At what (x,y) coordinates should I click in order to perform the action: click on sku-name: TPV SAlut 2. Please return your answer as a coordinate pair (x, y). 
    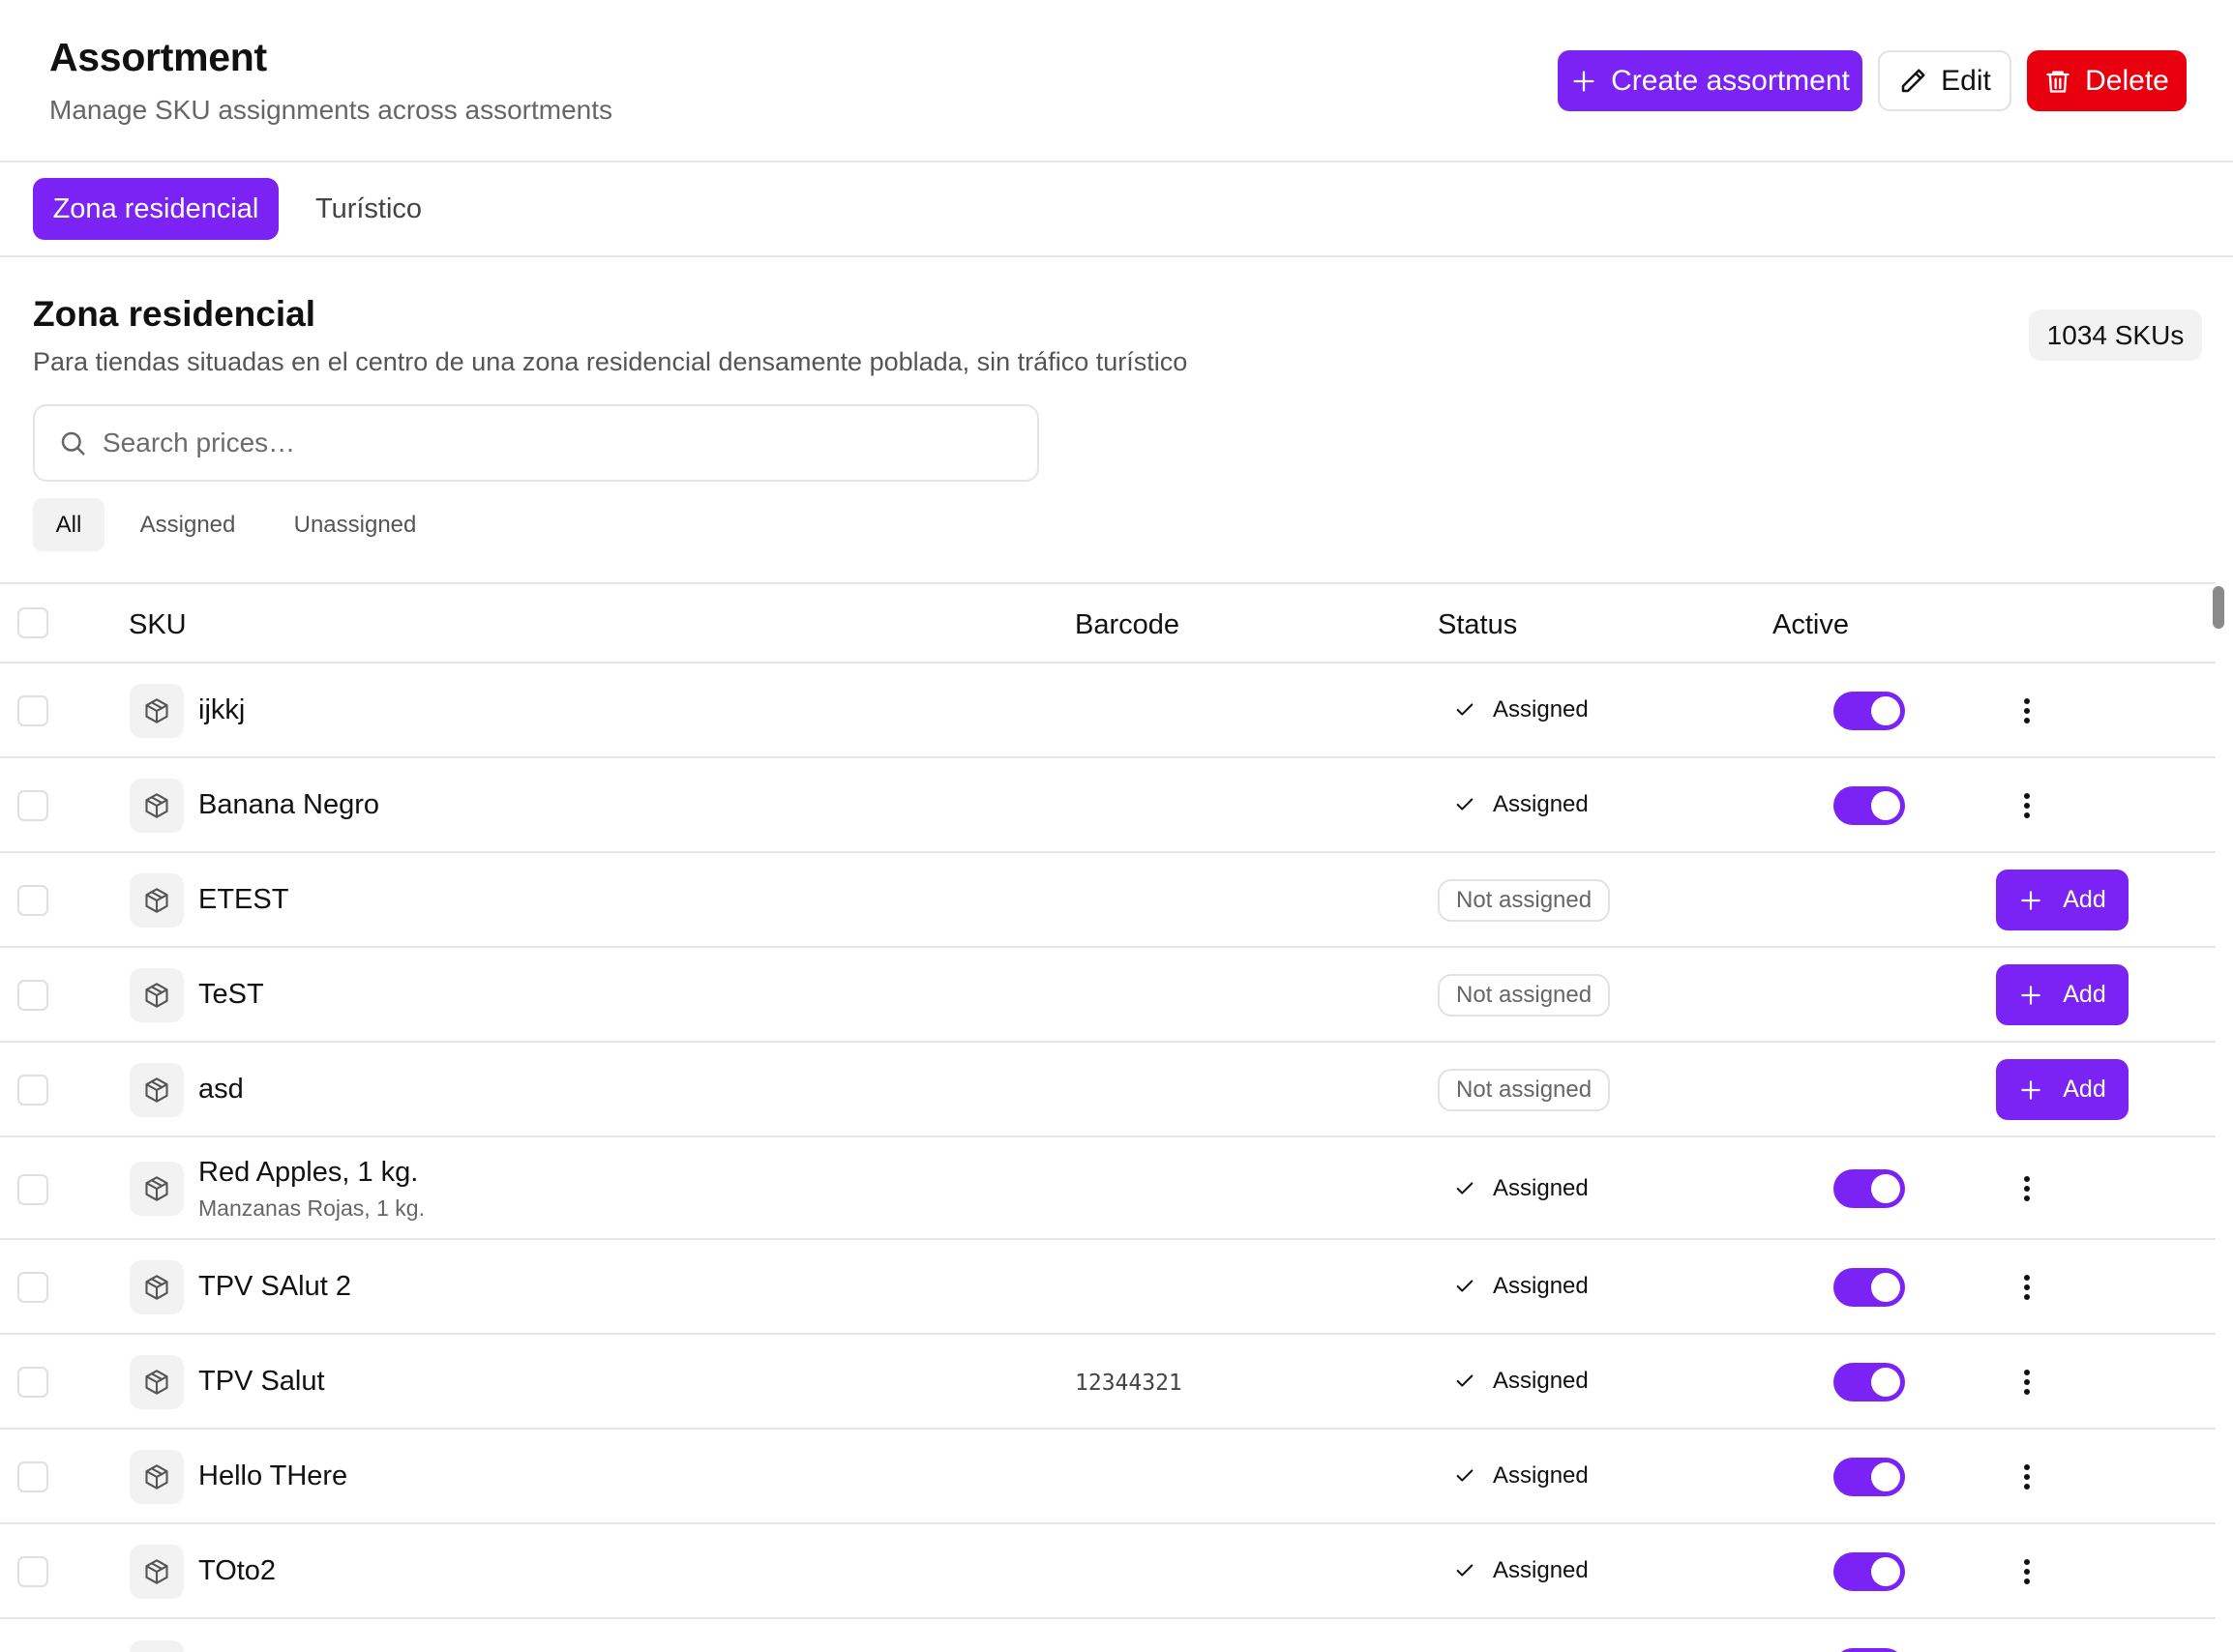
    Looking at the image, I should click on (274, 1286).